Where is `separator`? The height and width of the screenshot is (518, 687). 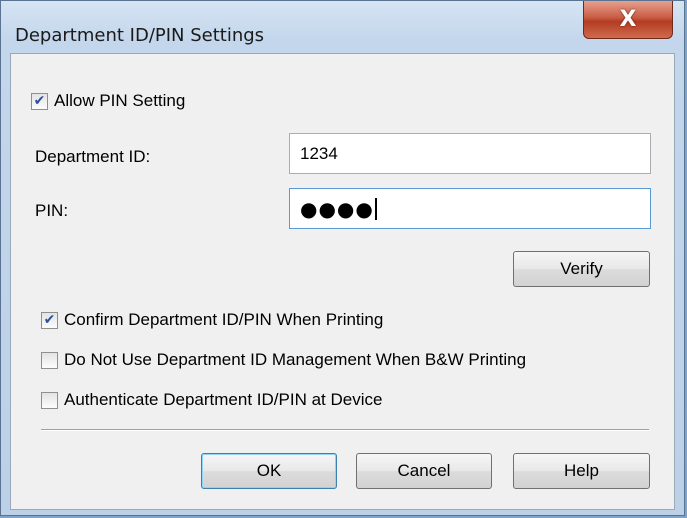 separator is located at coordinates (345, 430).